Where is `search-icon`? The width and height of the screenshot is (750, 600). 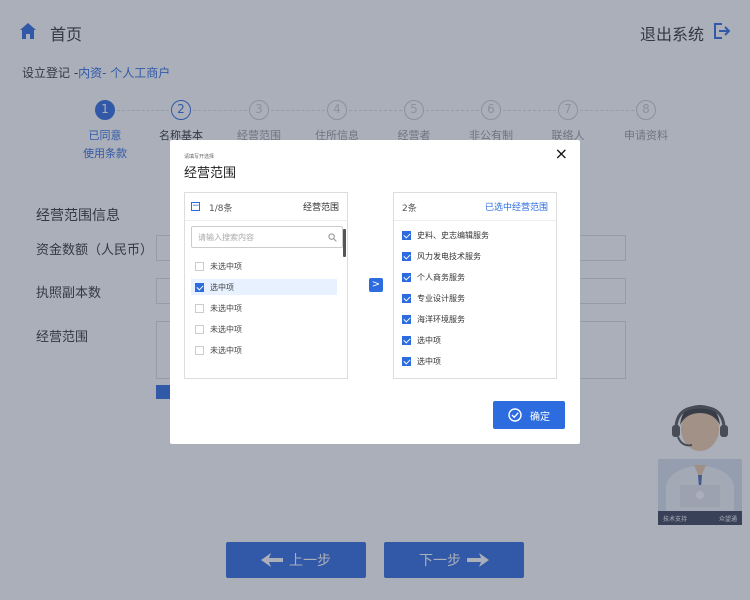
search-icon is located at coordinates (332, 237).